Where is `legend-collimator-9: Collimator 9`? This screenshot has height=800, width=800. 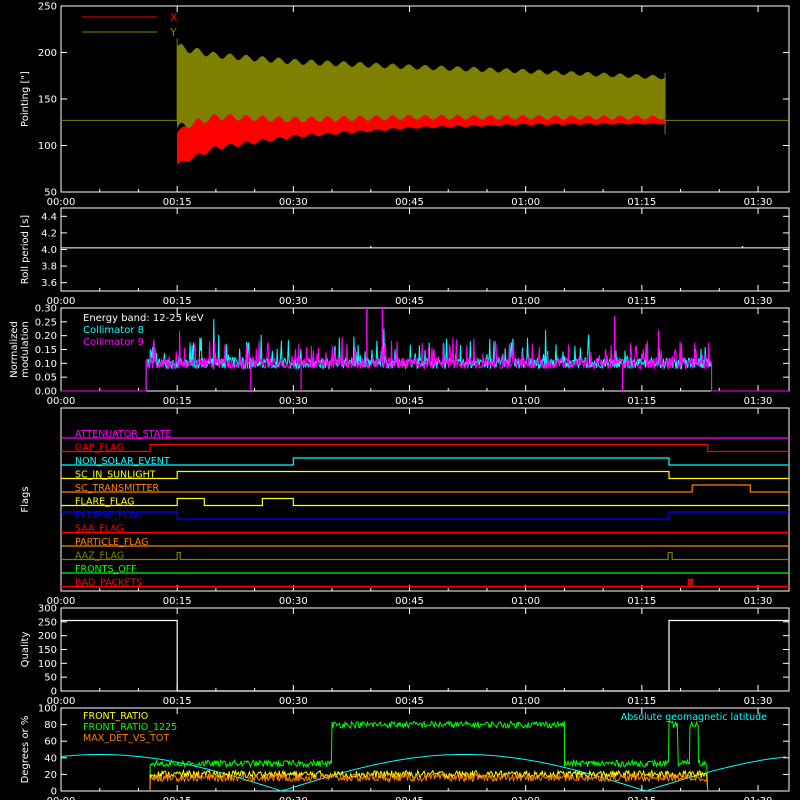 legend-collimator-9: Collimator 9 is located at coordinates (113, 342).